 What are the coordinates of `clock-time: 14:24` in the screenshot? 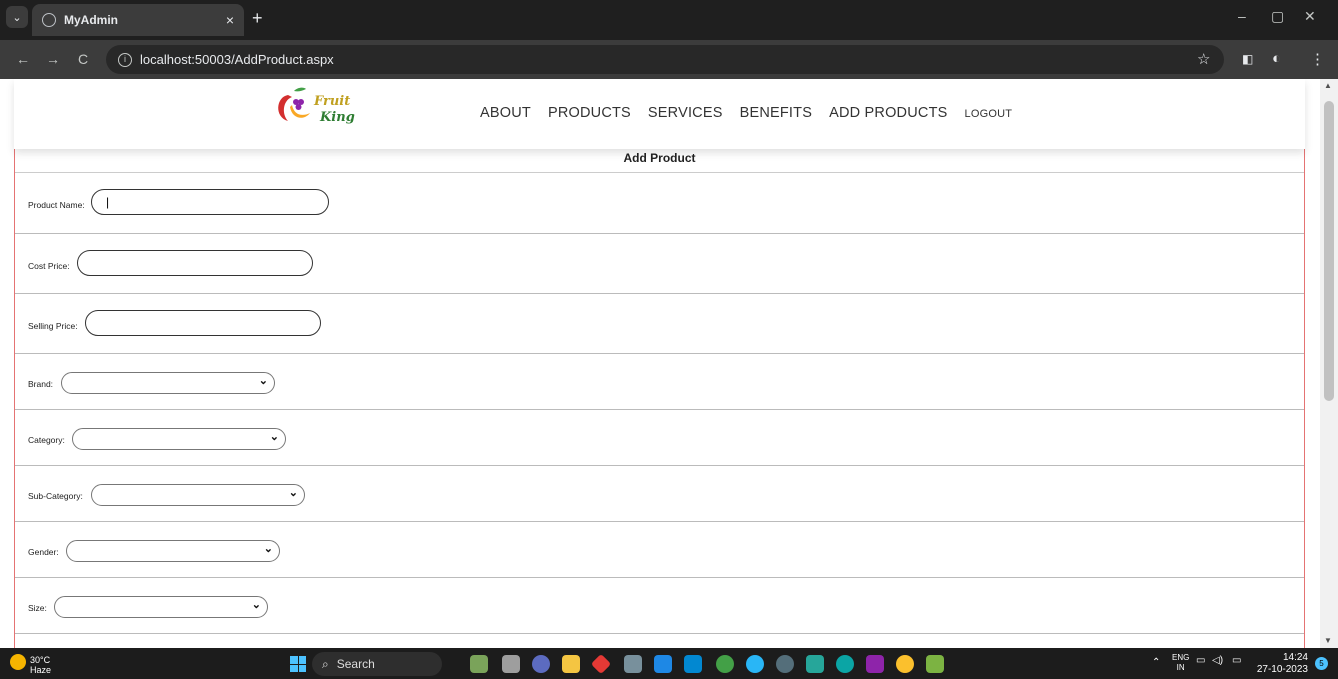 It's located at (1295, 657).